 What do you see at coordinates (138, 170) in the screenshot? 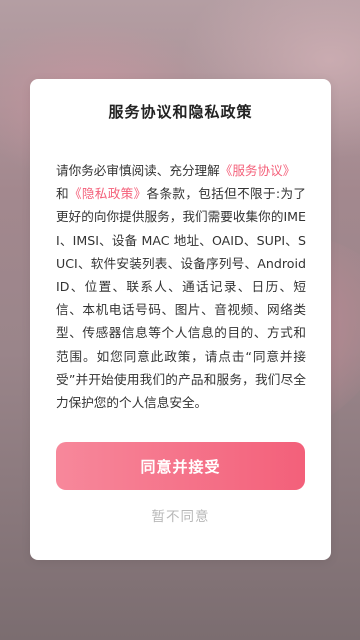
I see `intro-text: 请你务必审慎阅读、充分理解` at bounding box center [138, 170].